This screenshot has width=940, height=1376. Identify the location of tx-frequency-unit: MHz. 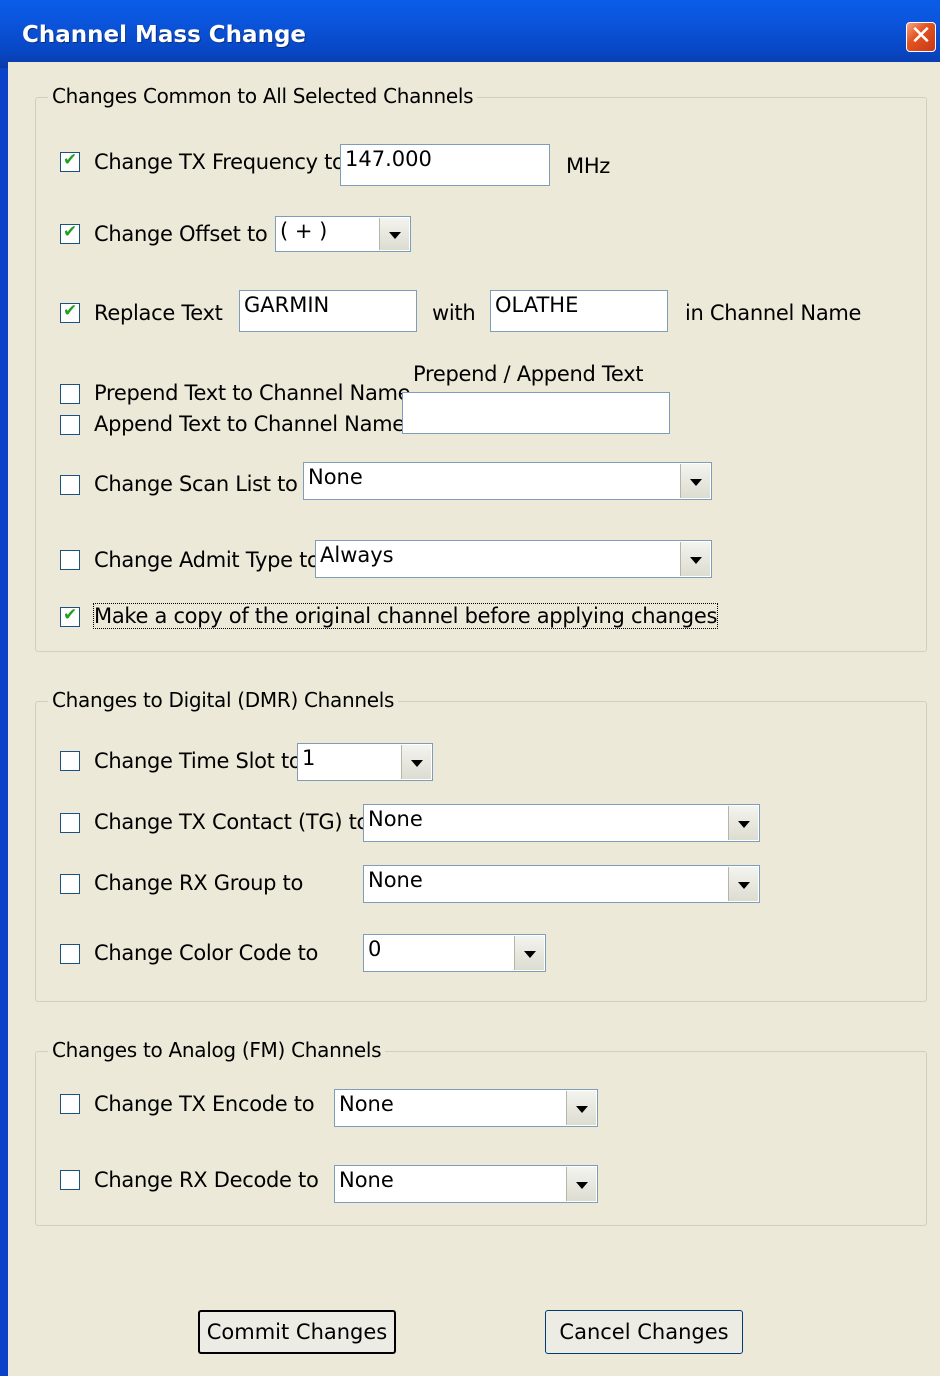
(588, 166).